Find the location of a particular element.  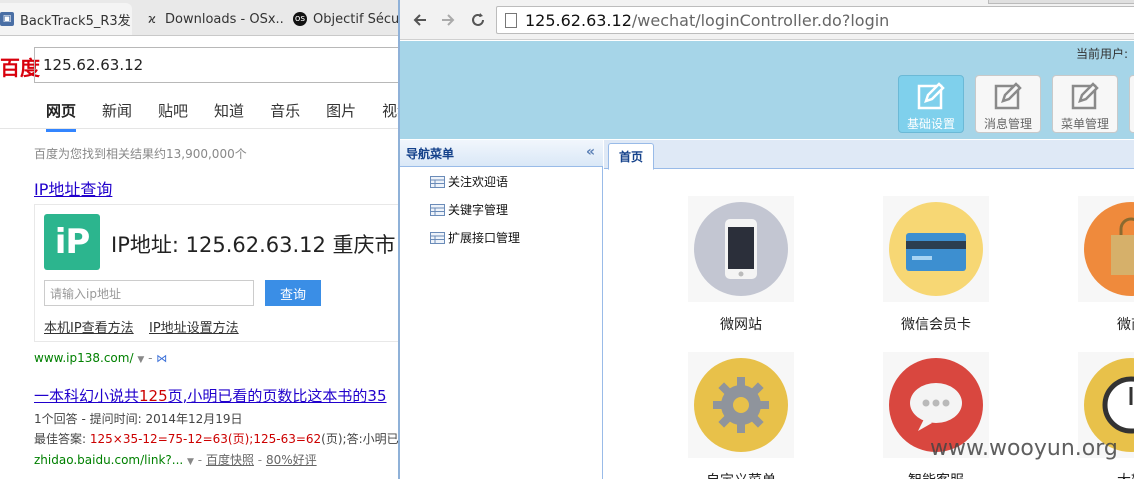

app-micro-website: 微网站 is located at coordinates (741, 265).